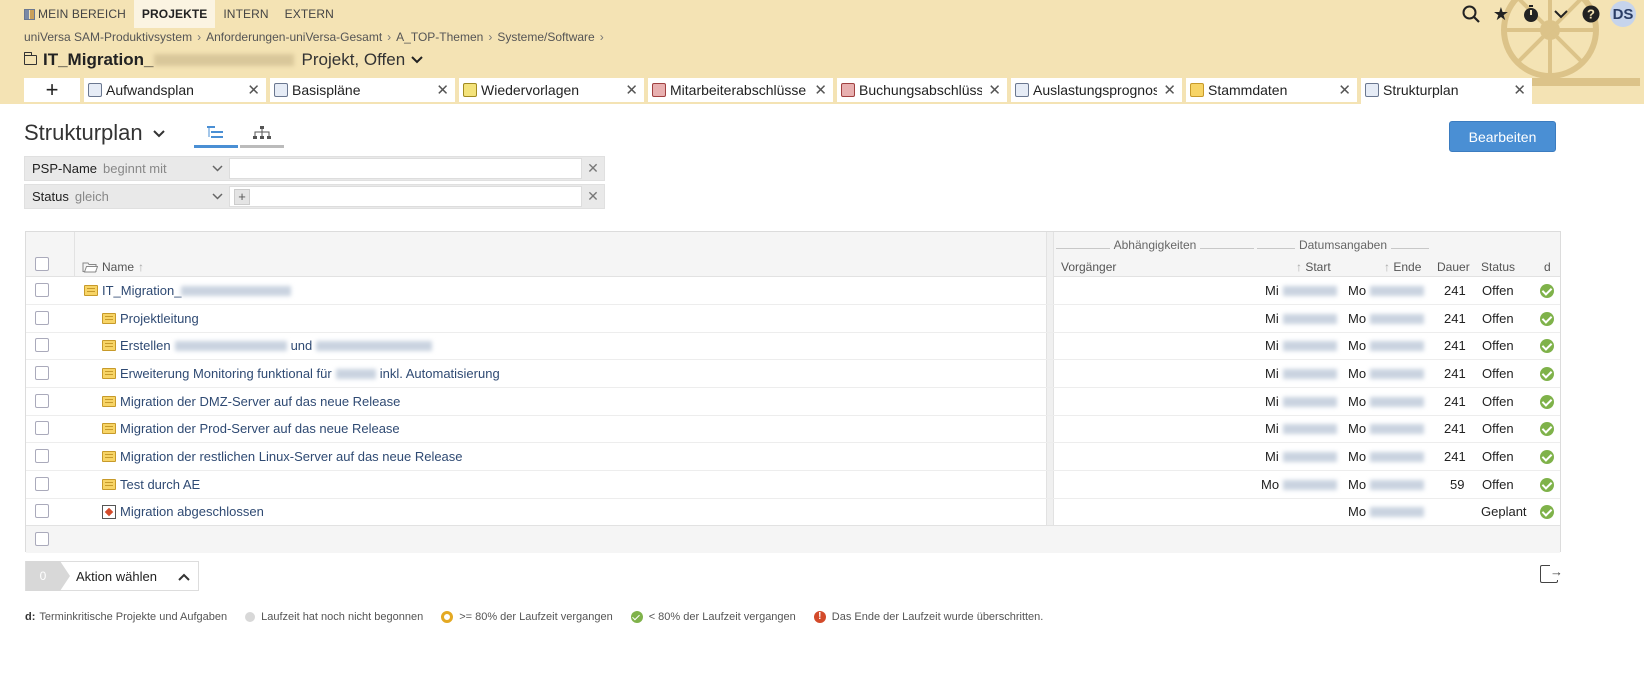  I want to click on row-name: Migration abgeschlossen, so click(183, 511).